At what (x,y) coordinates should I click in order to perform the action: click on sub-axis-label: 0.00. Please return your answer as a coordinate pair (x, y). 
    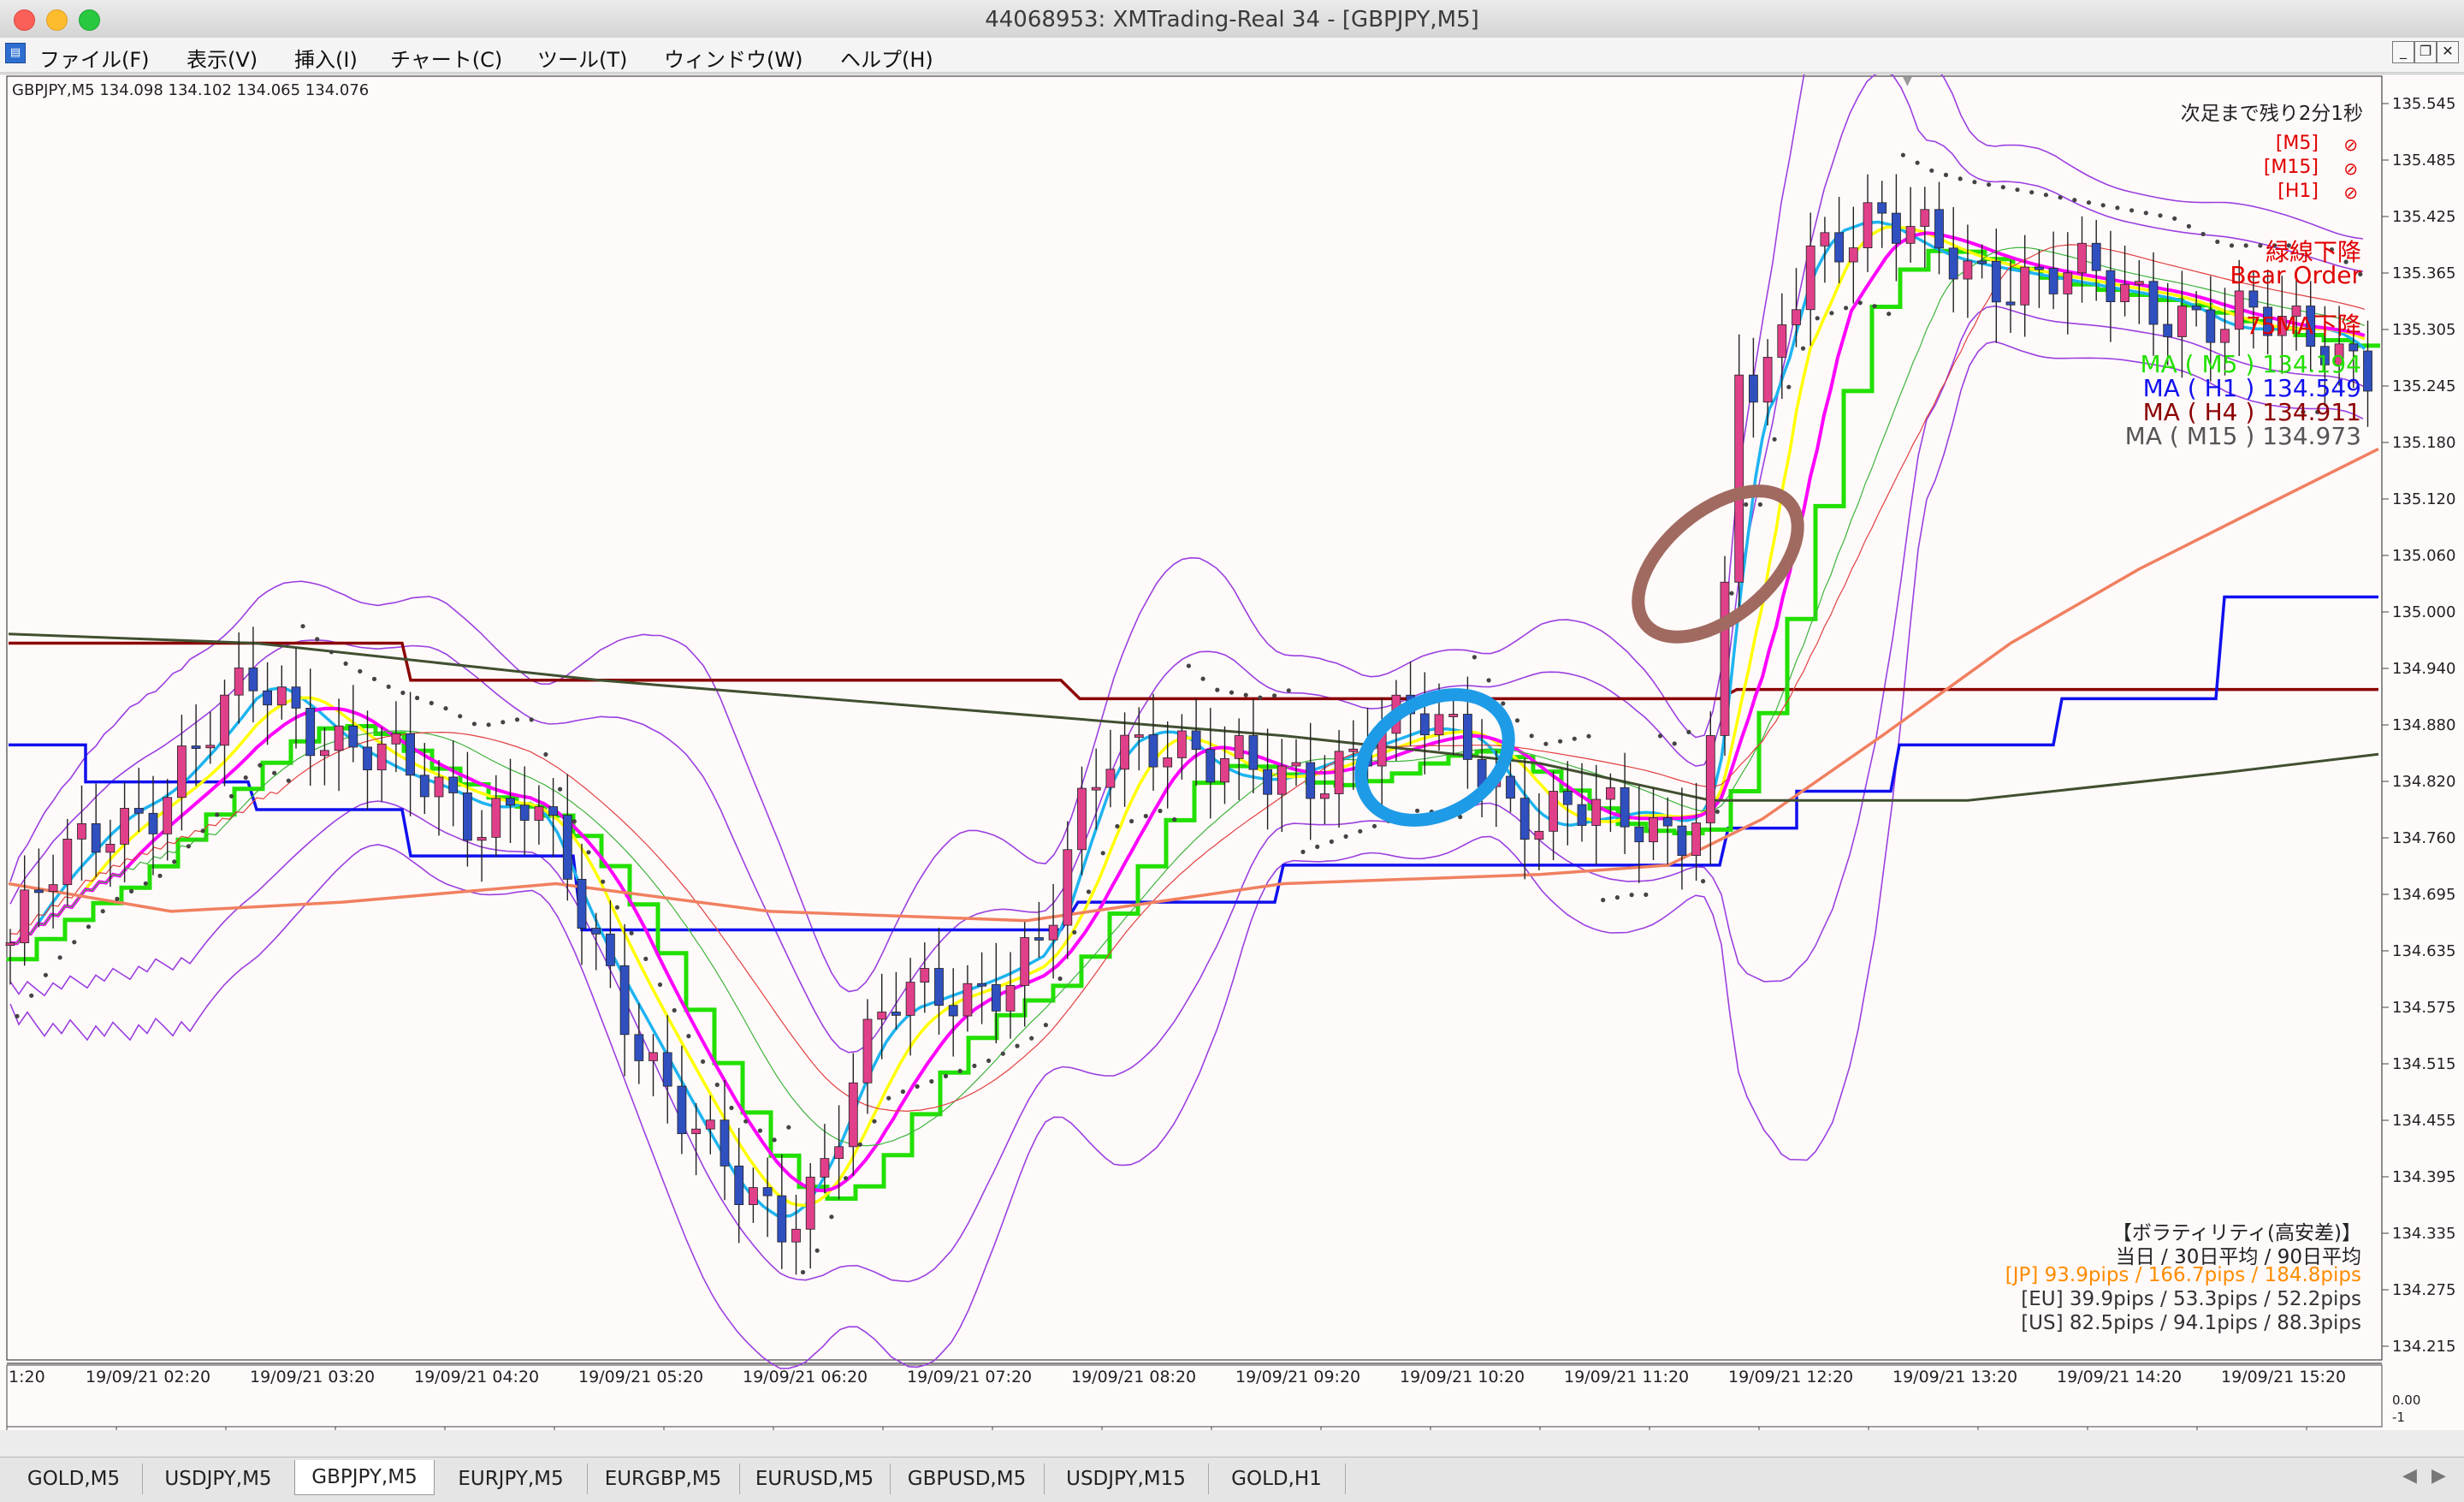
    Looking at the image, I should click on (2406, 1400).